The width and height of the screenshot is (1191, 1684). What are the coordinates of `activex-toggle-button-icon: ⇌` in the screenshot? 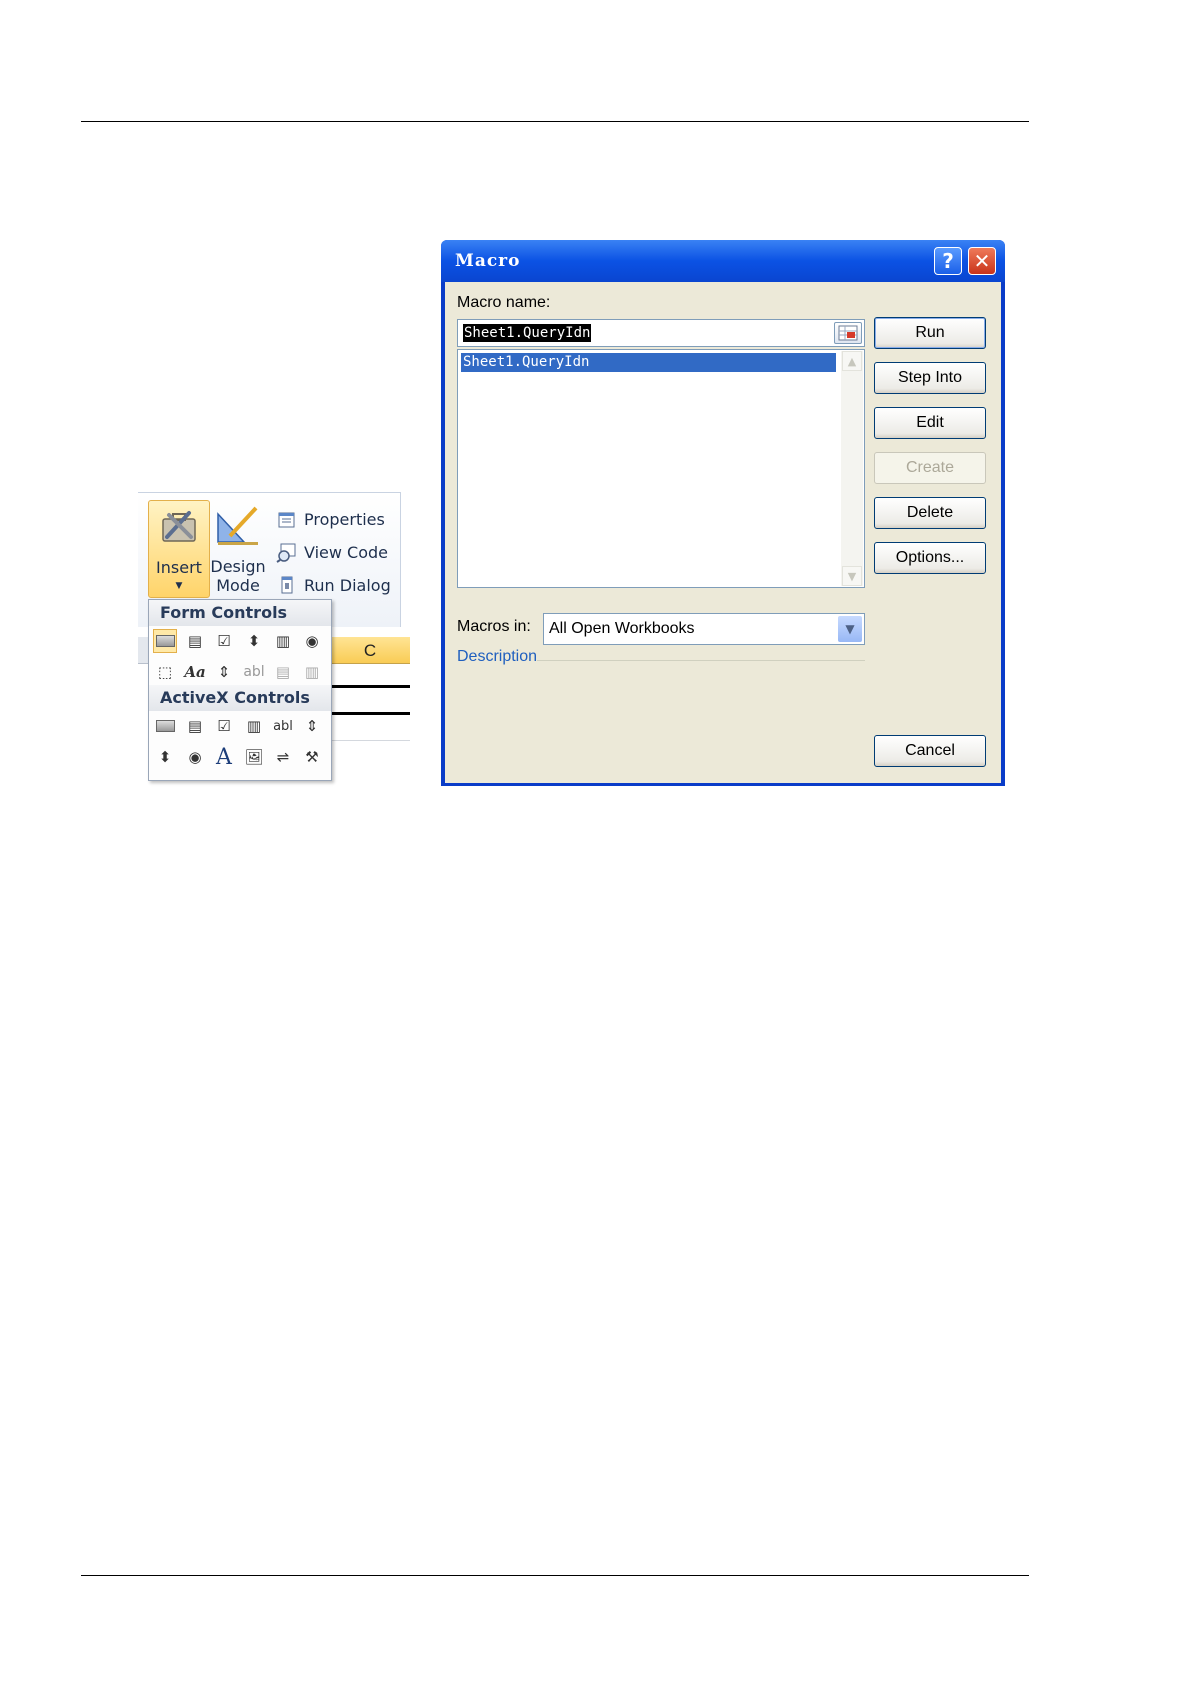 It's located at (283, 757).